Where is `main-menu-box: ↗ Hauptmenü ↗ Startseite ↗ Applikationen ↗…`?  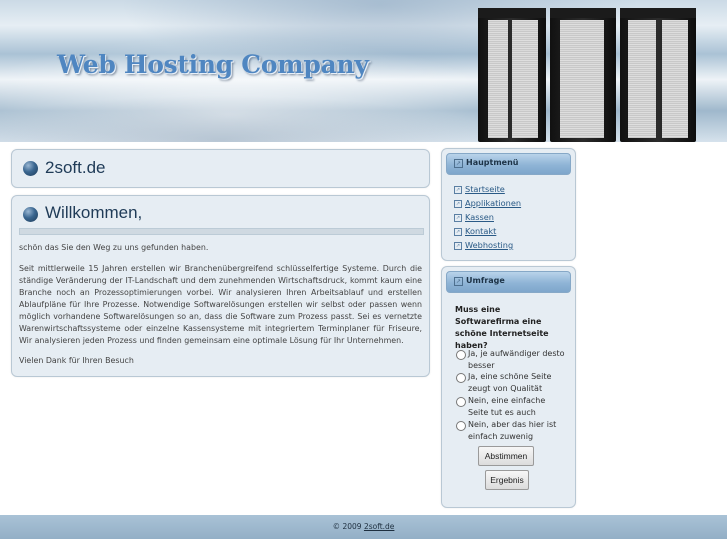 main-menu-box: ↗ Hauptmenü ↗ Startseite ↗ Applikationen ↗… is located at coordinates (508, 204).